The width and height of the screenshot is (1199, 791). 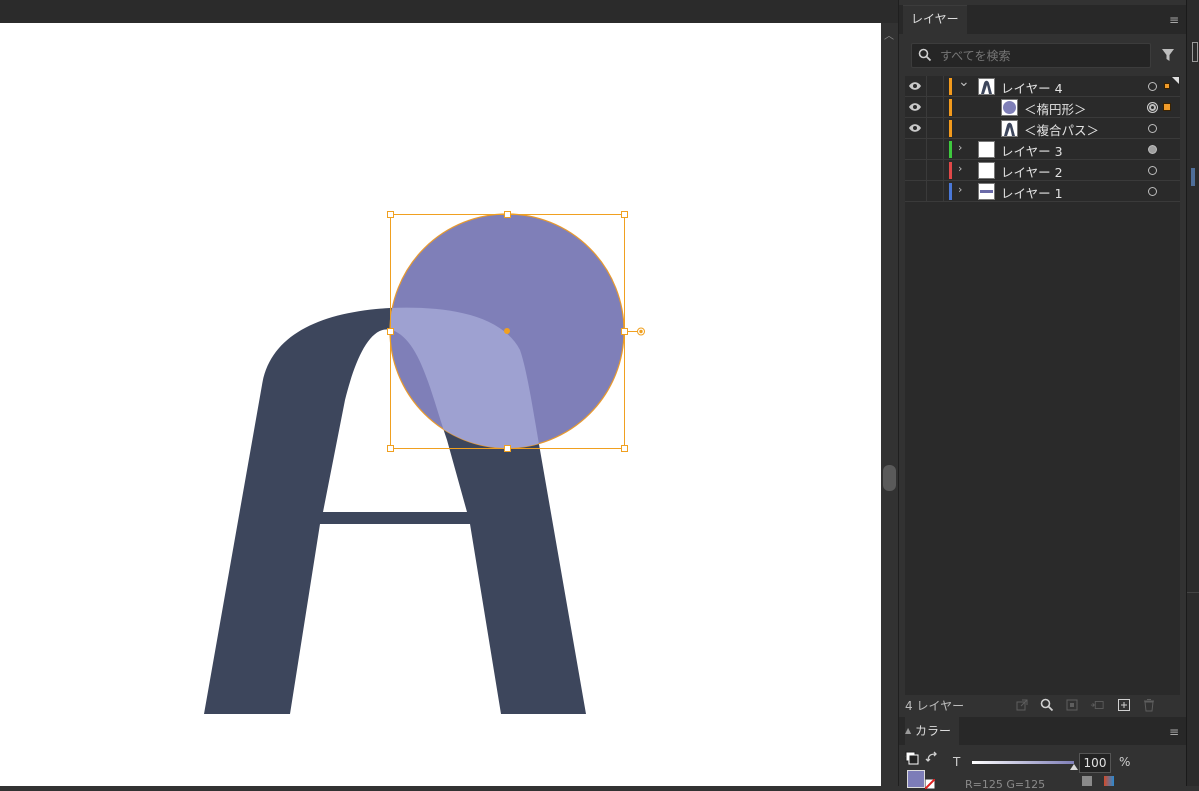 What do you see at coordinates (1032, 171) in the screenshot?
I see `layer-name: レイヤー 2` at bounding box center [1032, 171].